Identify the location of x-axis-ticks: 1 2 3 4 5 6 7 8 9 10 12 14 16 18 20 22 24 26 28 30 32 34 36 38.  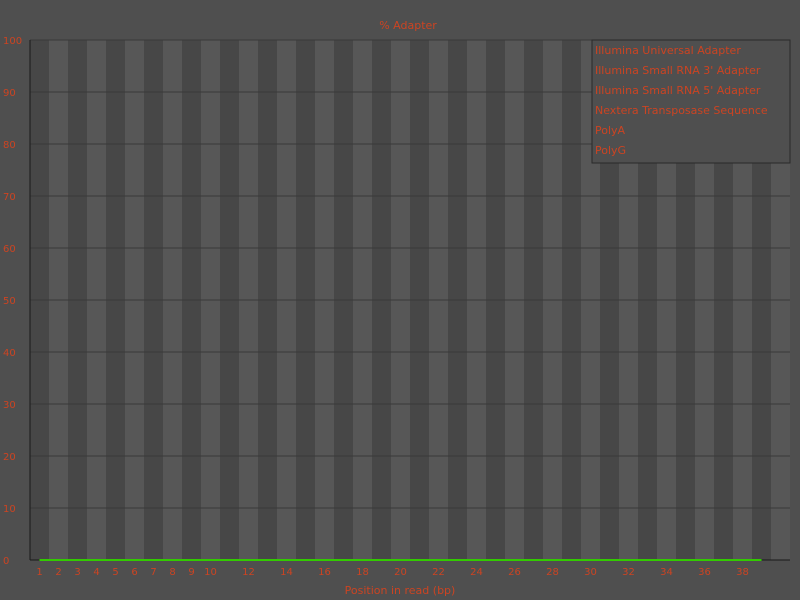
(392, 572).